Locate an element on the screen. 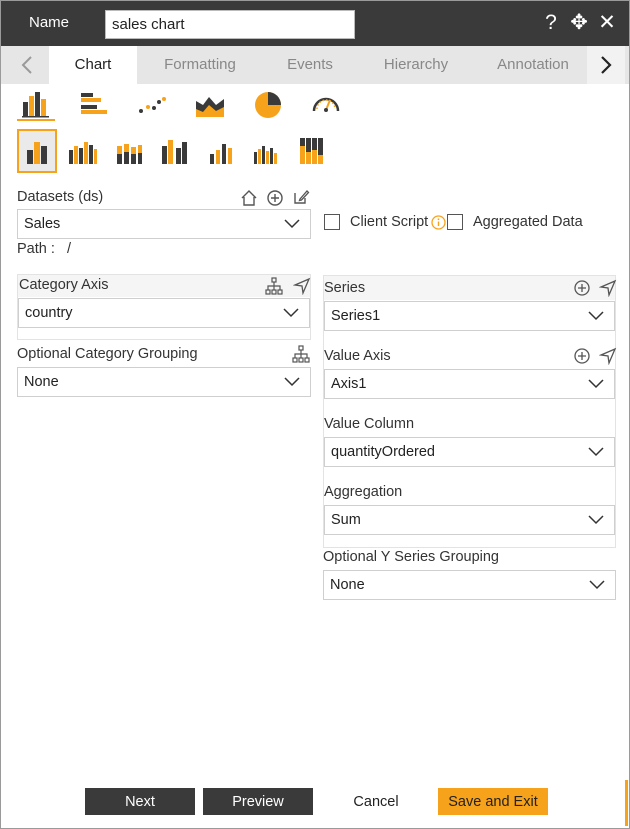  name-input is located at coordinates (230, 24).